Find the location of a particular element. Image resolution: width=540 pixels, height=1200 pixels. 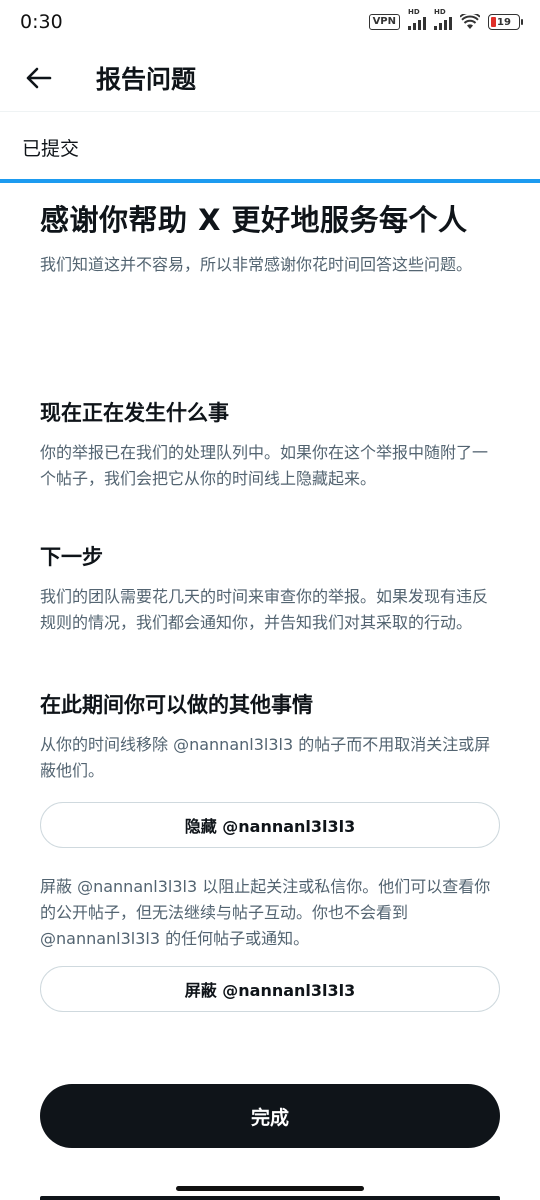

signal-icon: HD is located at coordinates (417, 19).